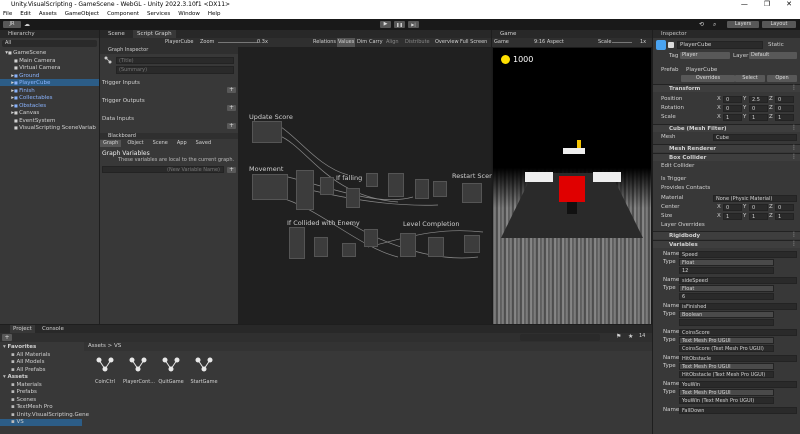 This screenshot has height=434, width=800. I want to click on project-tree-item: ▪ Prefabs, so click(41, 392).